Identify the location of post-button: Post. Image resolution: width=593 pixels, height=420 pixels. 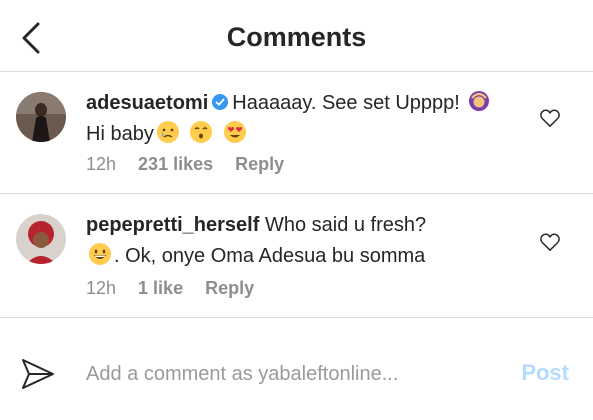
(545, 373).